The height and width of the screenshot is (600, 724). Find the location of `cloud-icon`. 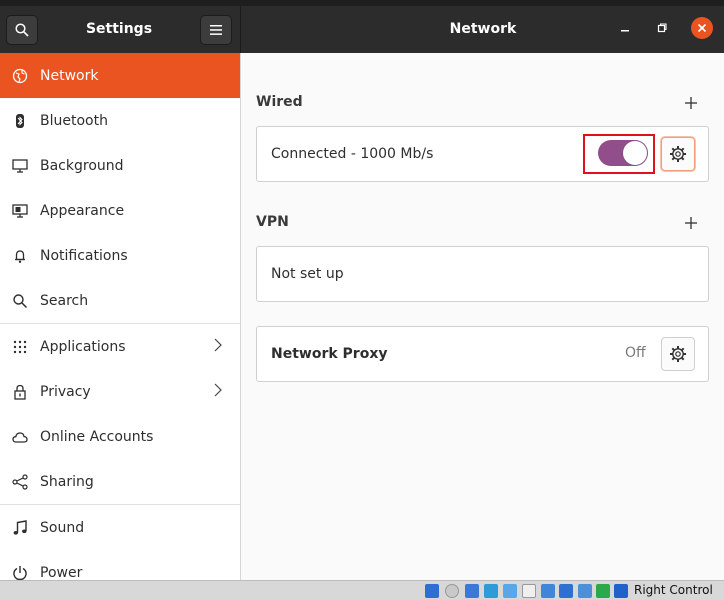

cloud-icon is located at coordinates (20, 437).